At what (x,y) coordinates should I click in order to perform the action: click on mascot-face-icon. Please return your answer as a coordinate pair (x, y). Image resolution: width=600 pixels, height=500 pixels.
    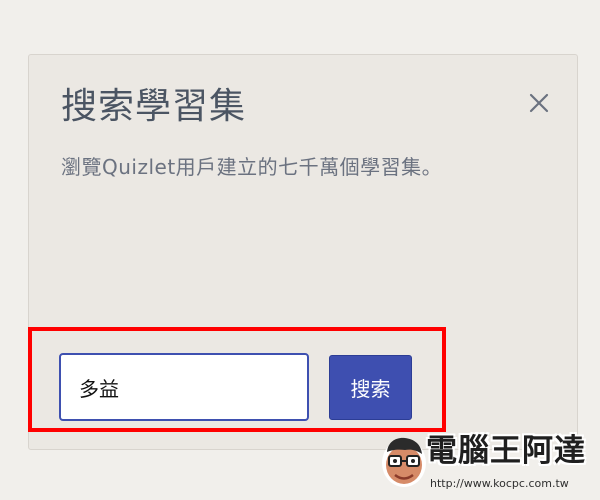
    Looking at the image, I should click on (404, 462).